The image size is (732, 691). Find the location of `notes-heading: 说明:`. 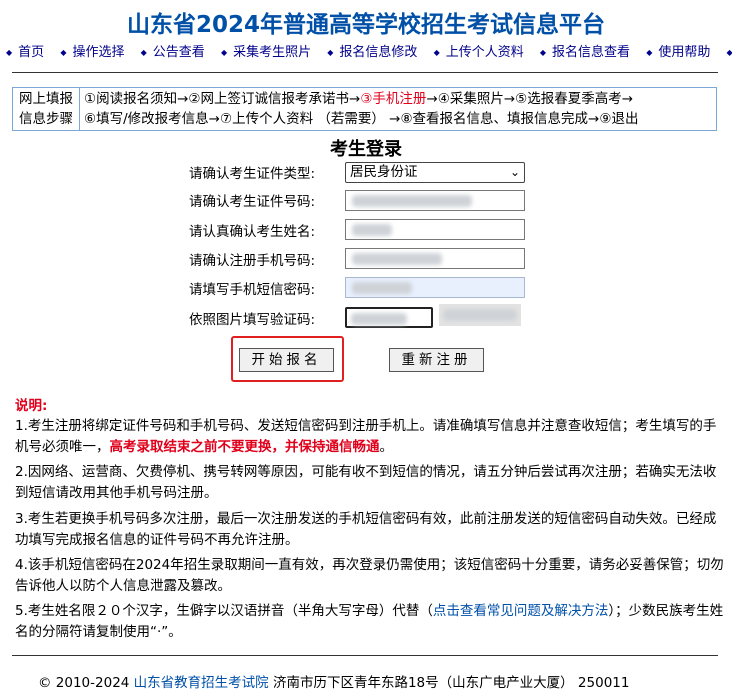

notes-heading: 说明: is located at coordinates (31, 404).